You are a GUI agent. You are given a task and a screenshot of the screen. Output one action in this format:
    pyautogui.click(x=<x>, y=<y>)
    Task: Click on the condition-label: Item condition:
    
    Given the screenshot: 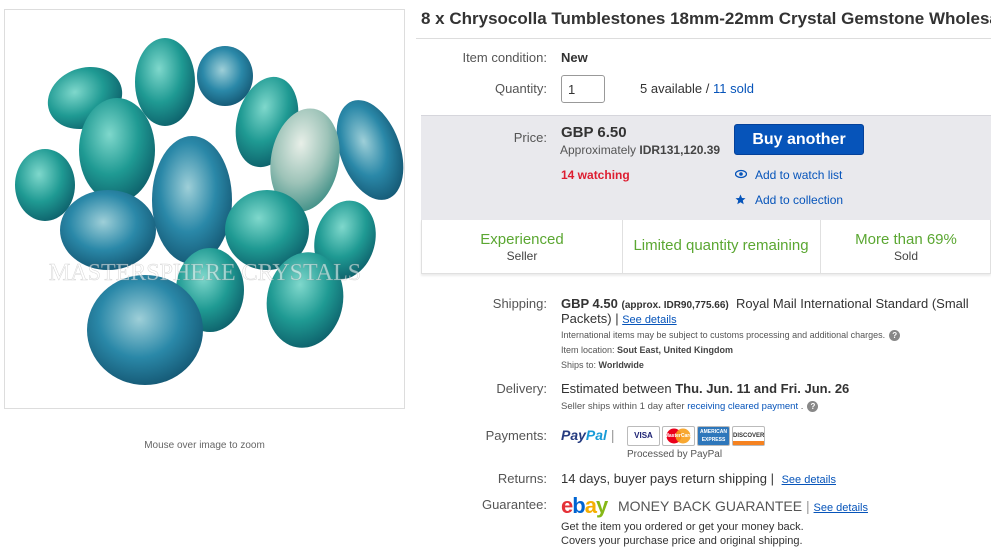 What is the action you would take?
    pyautogui.click(x=504, y=57)
    